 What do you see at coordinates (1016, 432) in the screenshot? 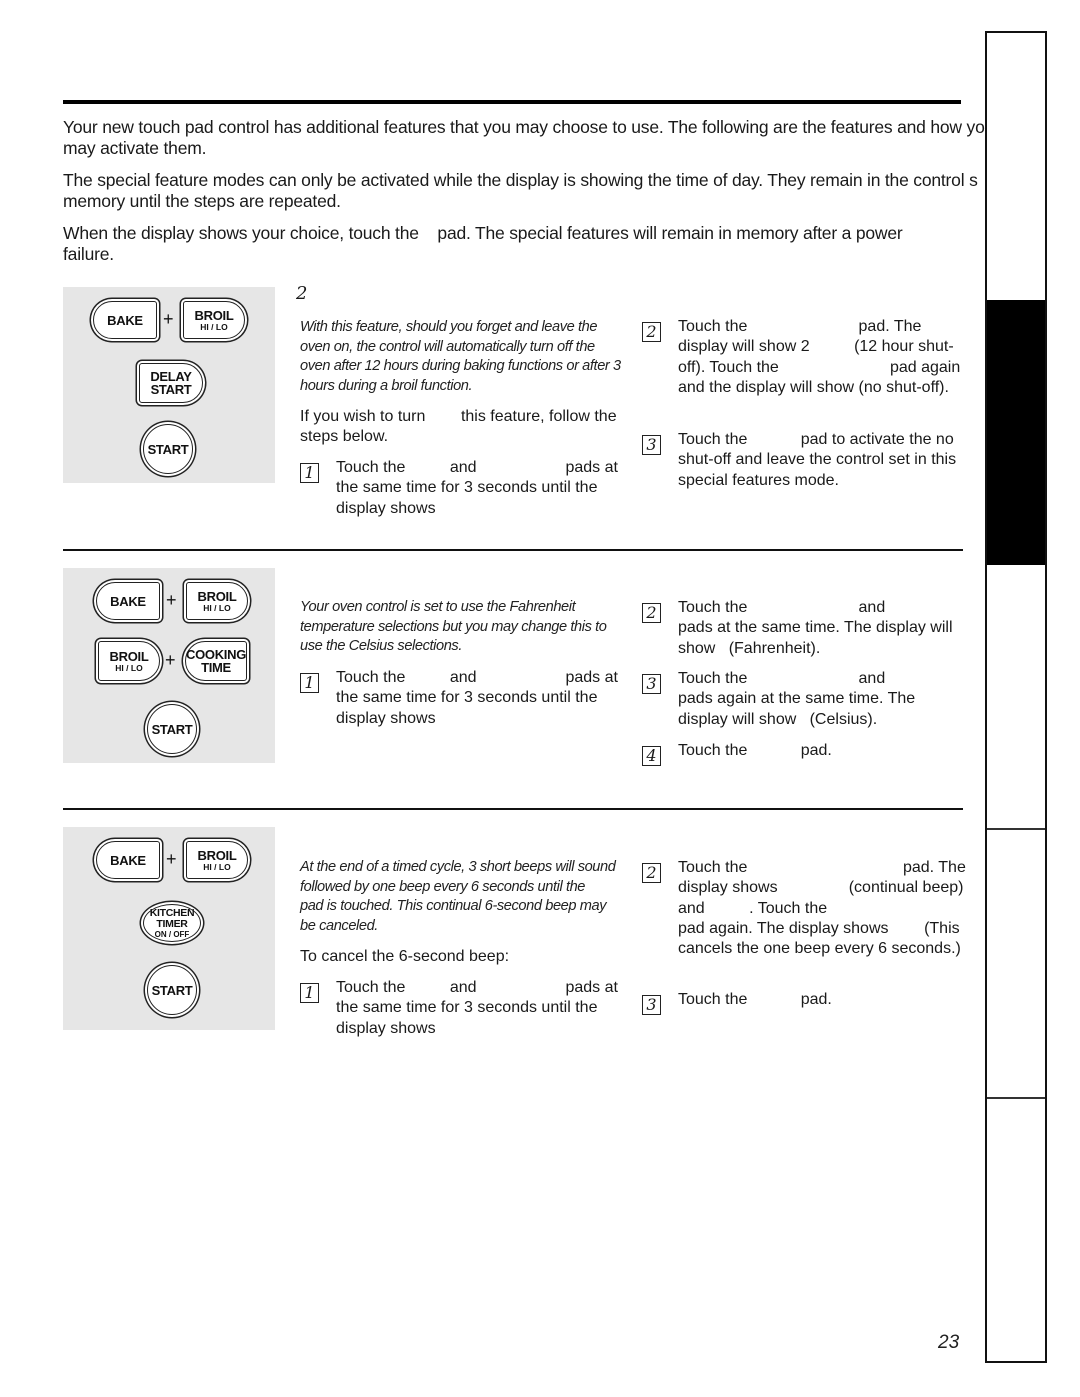
I see `side-tab-active-section` at bounding box center [1016, 432].